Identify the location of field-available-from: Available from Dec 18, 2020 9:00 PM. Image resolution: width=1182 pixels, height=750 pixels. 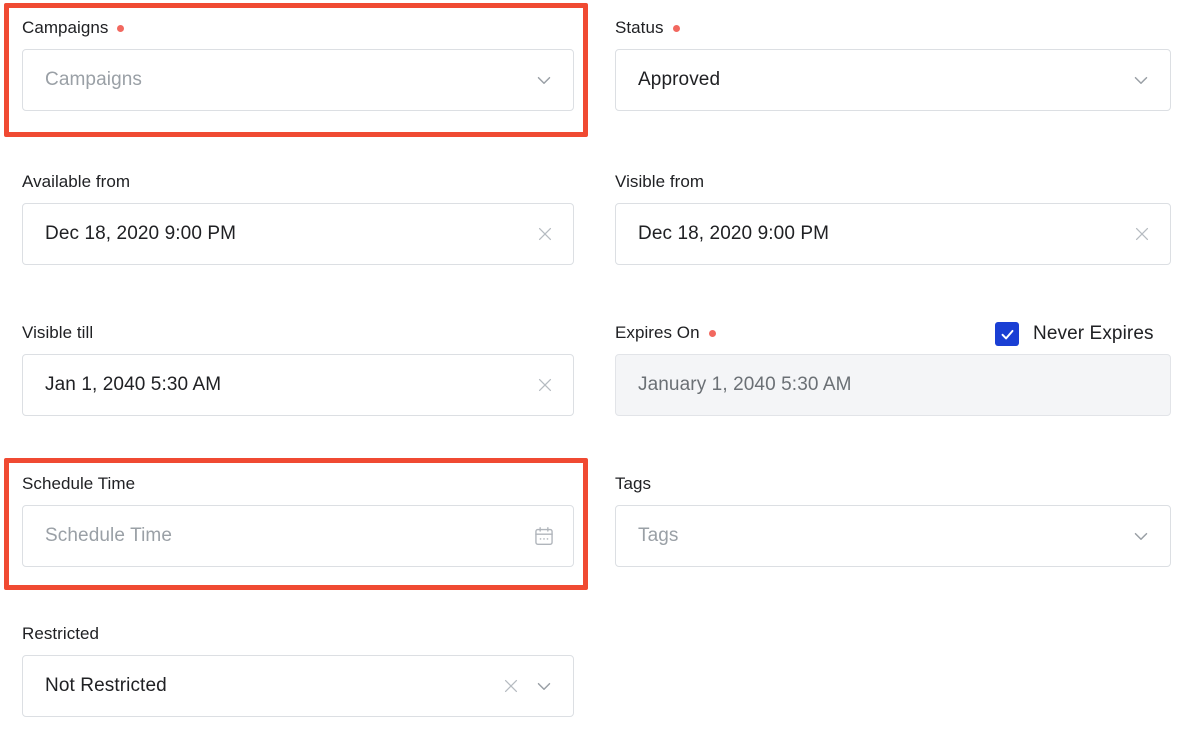
(298, 218).